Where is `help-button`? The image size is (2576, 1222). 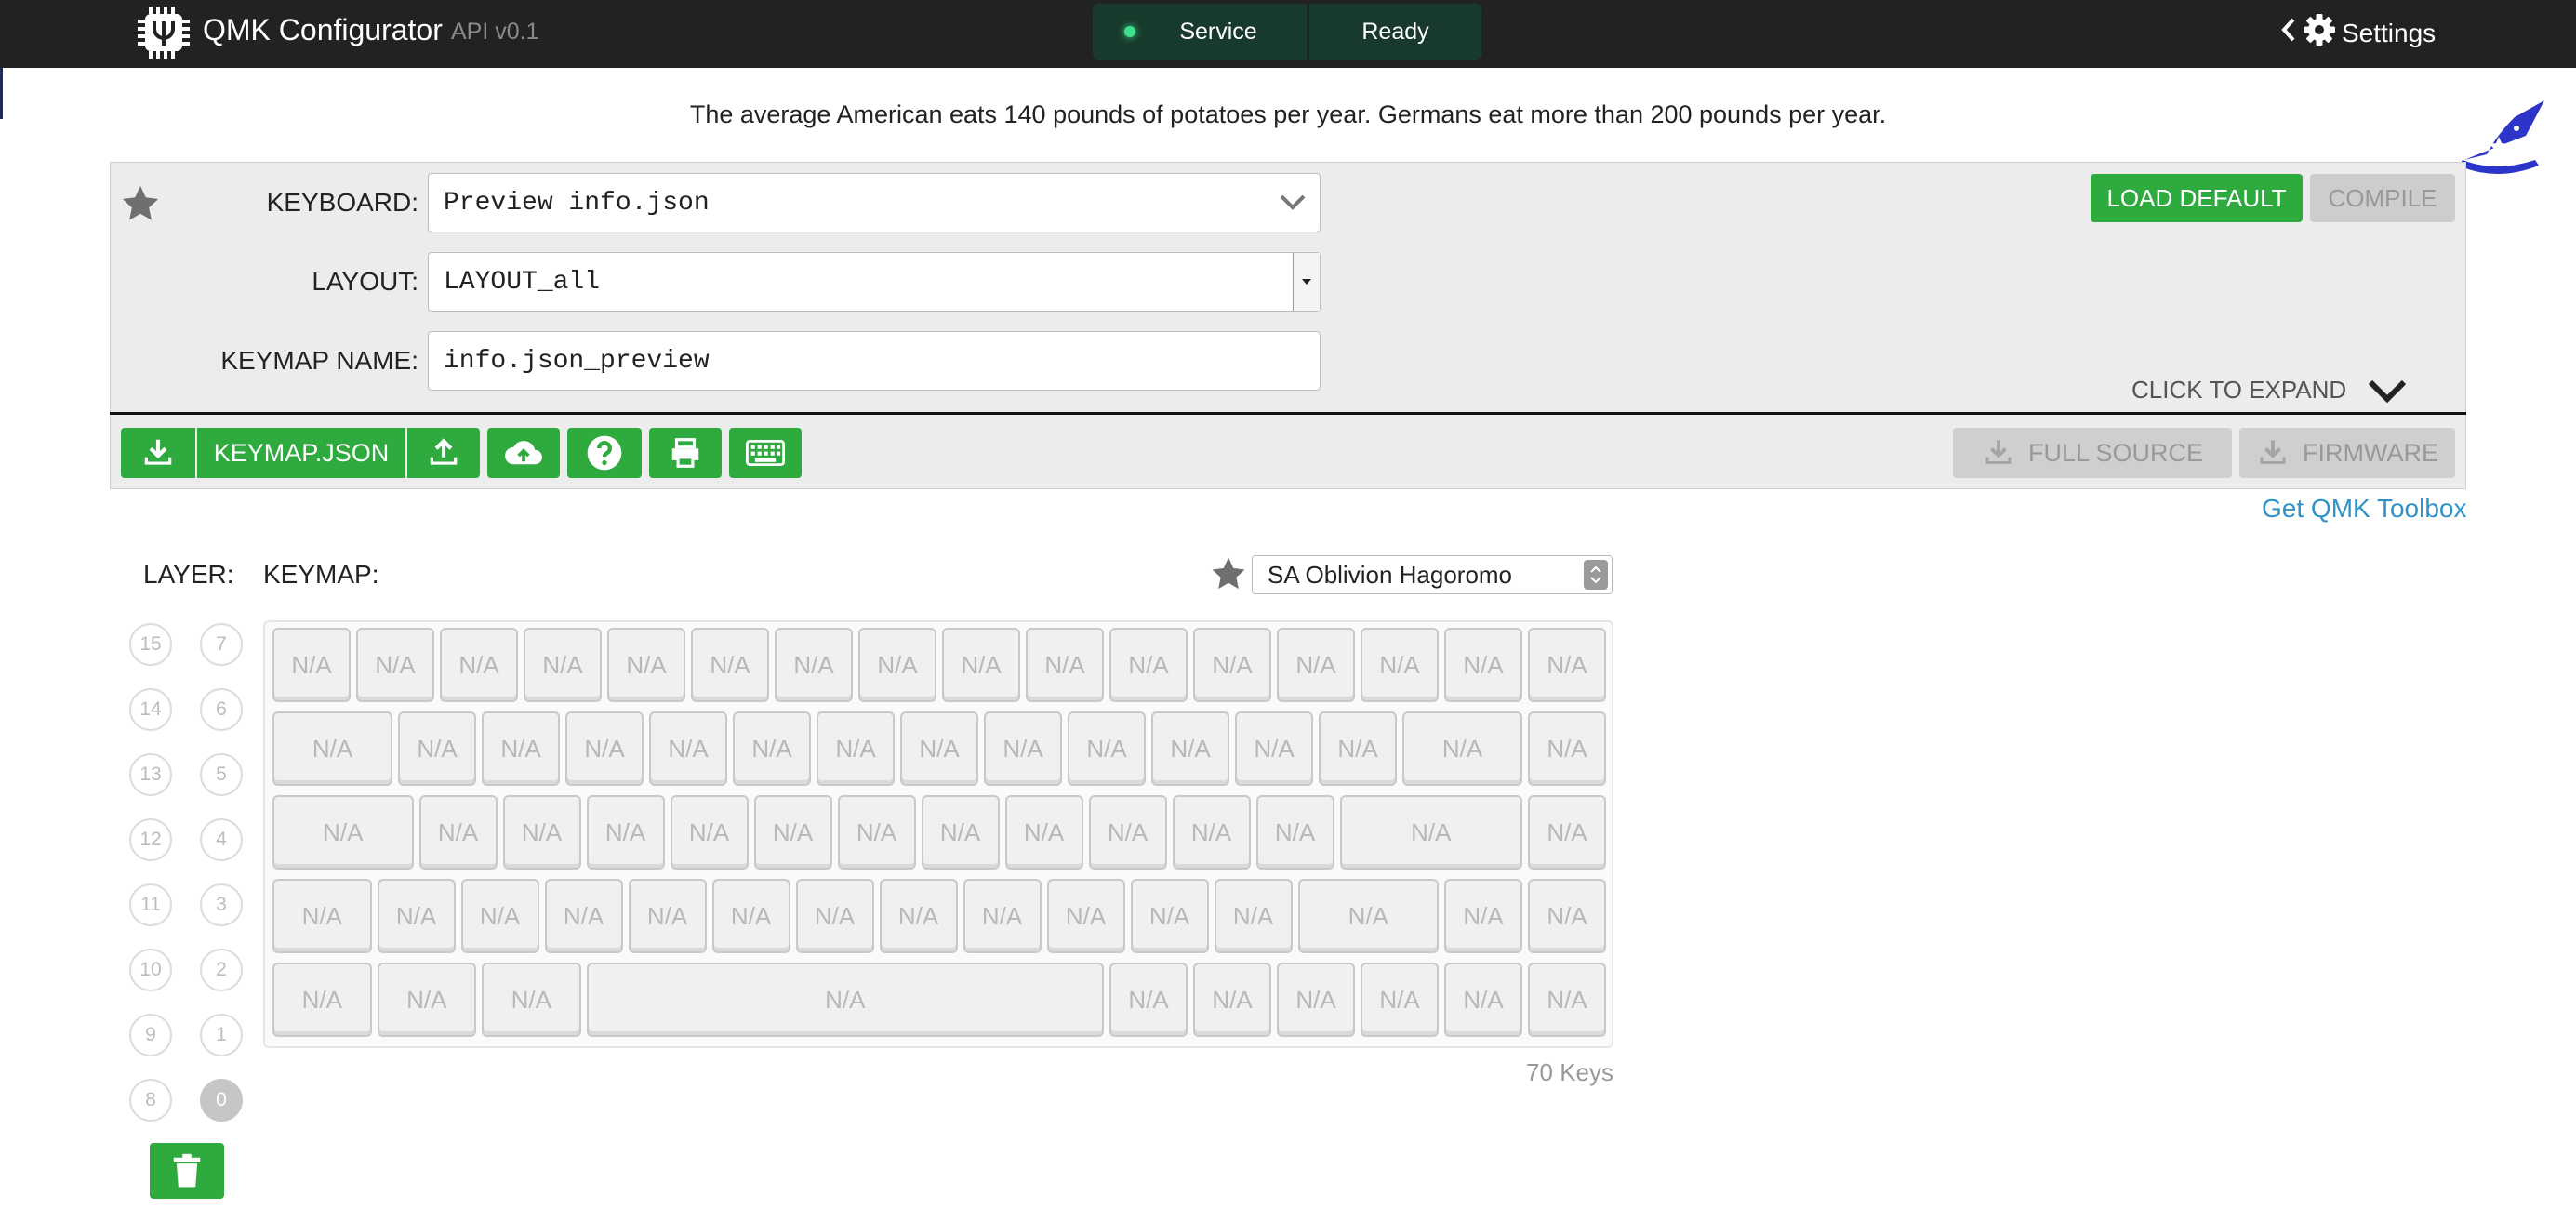 help-button is located at coordinates (604, 453).